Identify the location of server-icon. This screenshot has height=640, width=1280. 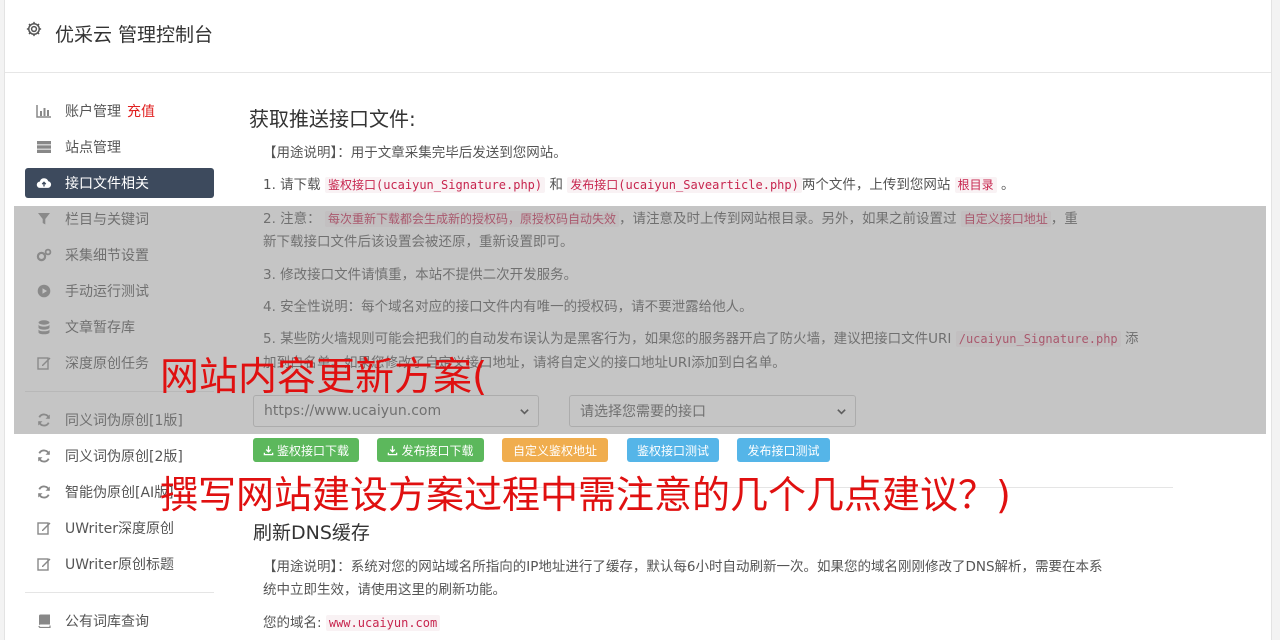
(44, 147).